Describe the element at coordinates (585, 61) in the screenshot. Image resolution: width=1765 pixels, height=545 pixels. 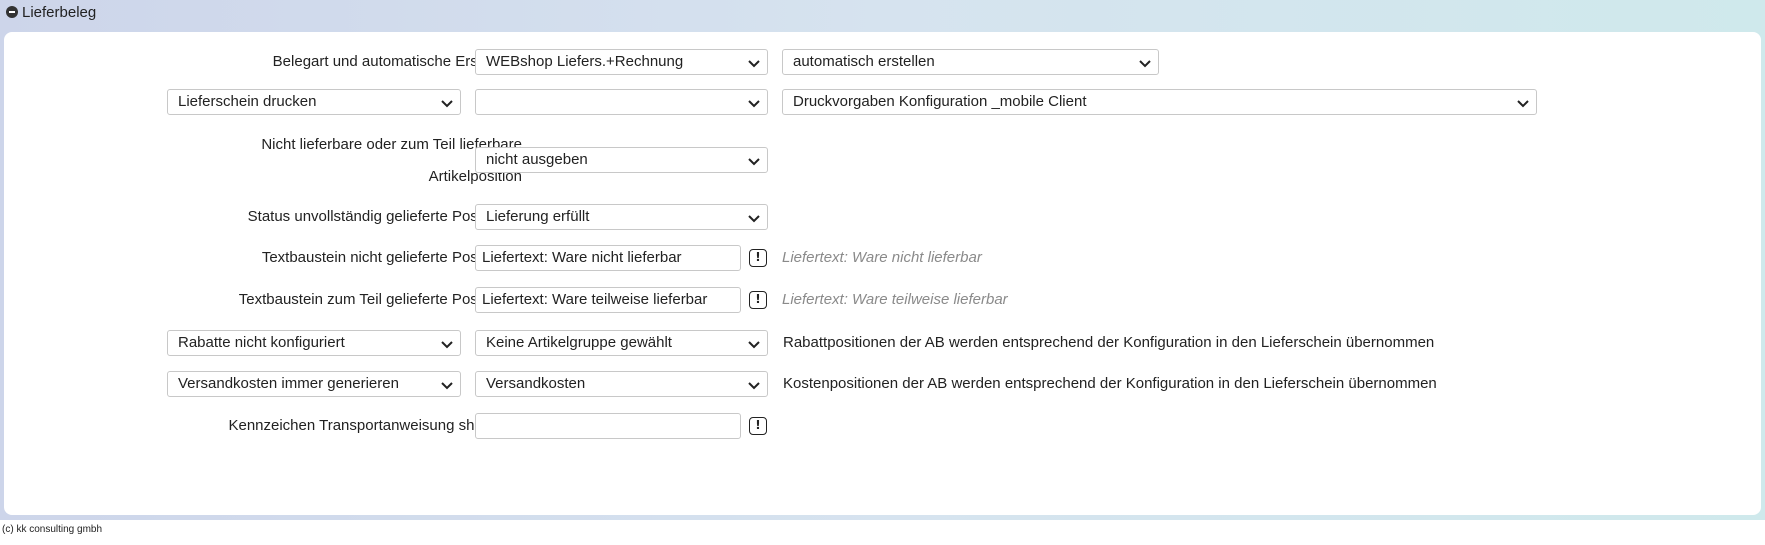
I see `belegart-select-value: WEBshop Liefers.+Rechnung` at that location.